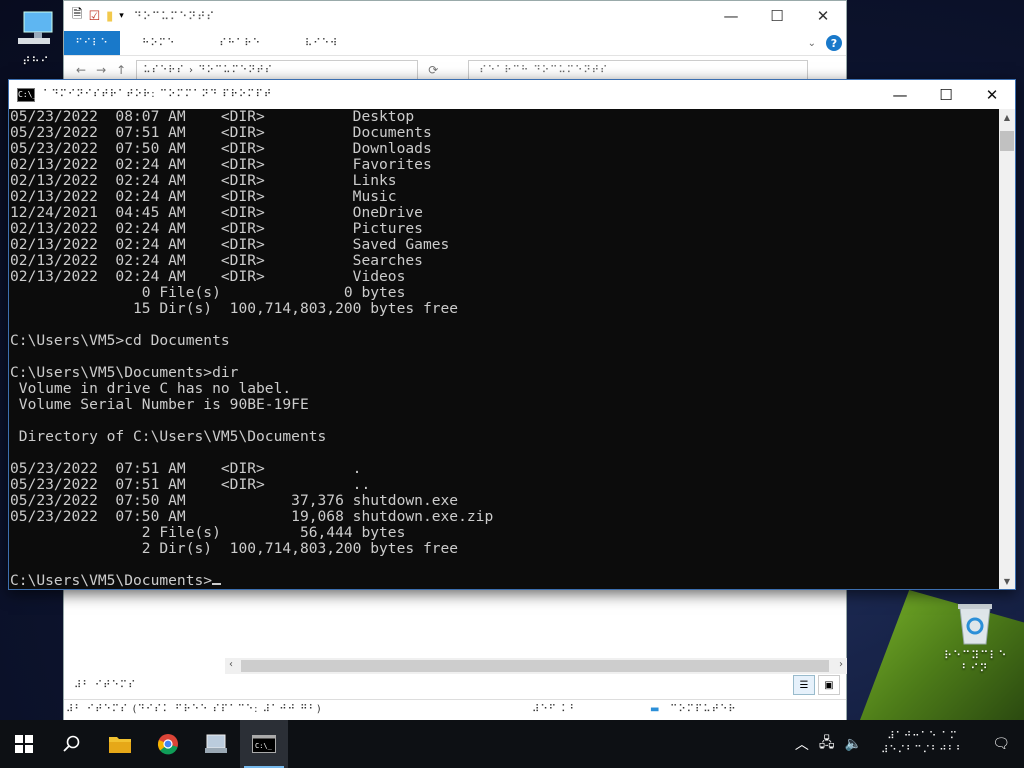 This screenshot has height=768, width=1024. What do you see at coordinates (638, 70) in the screenshot?
I see `search-input: ⠎⠑⠁⠗⠉⠓ ⠙⠕⠉⠥⠍⠑⠝⠞⠎` at bounding box center [638, 70].